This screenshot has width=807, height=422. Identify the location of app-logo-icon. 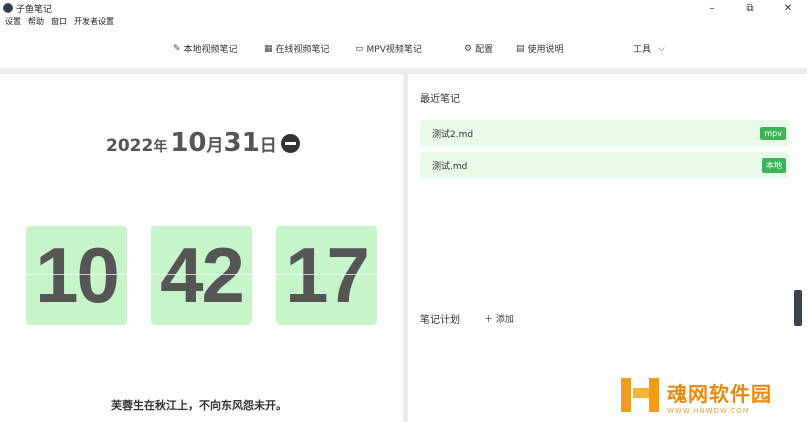
(8, 8).